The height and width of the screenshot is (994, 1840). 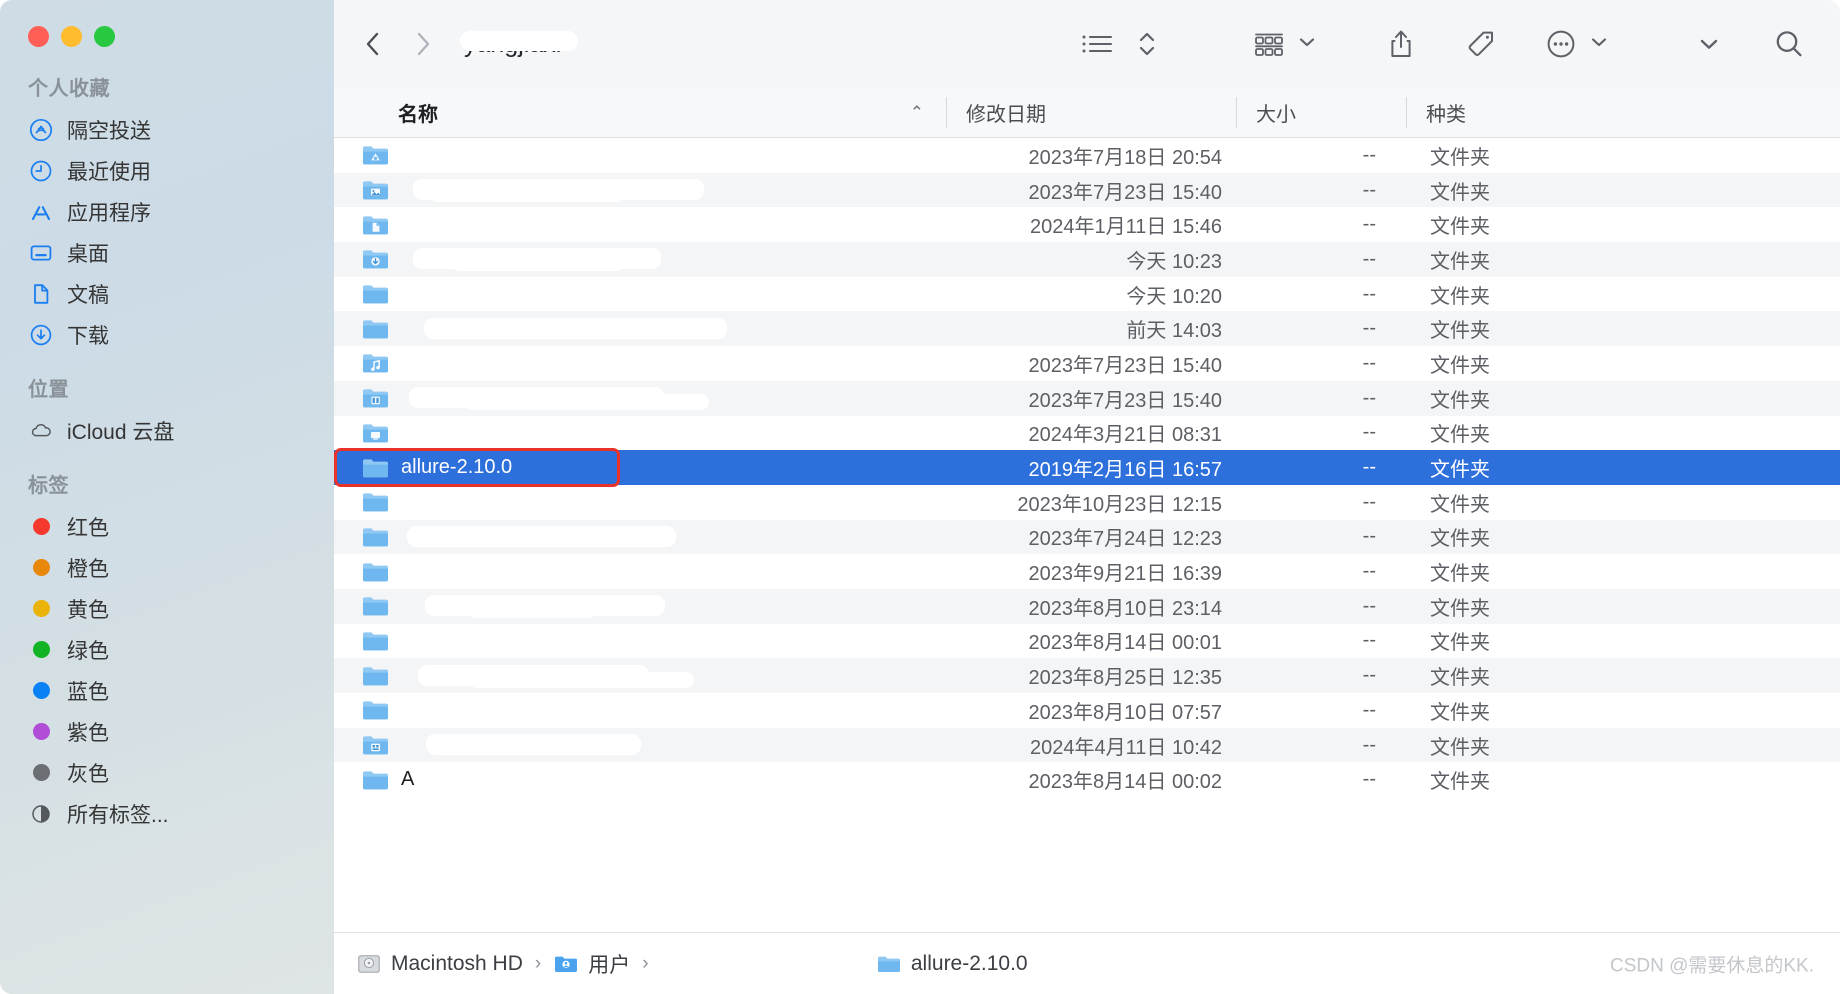 I want to click on folder-movies-icon, so click(x=375, y=398).